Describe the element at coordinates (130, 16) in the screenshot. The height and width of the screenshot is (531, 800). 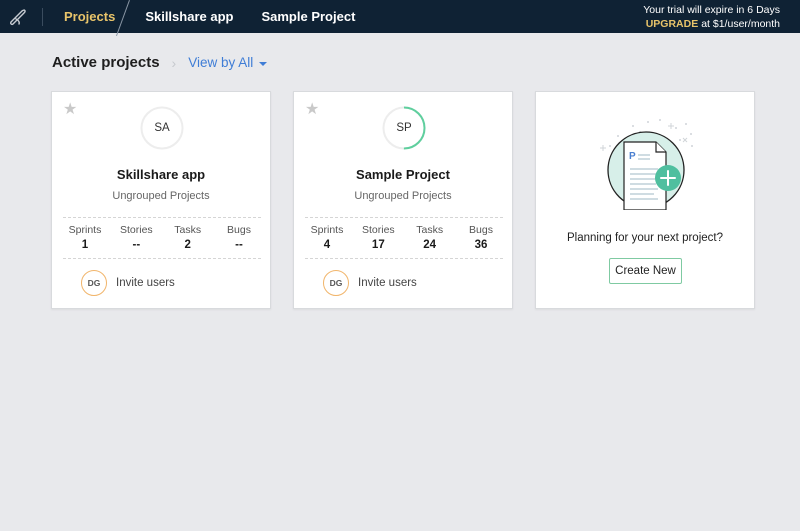
I see `breadcrumb-separator` at that location.